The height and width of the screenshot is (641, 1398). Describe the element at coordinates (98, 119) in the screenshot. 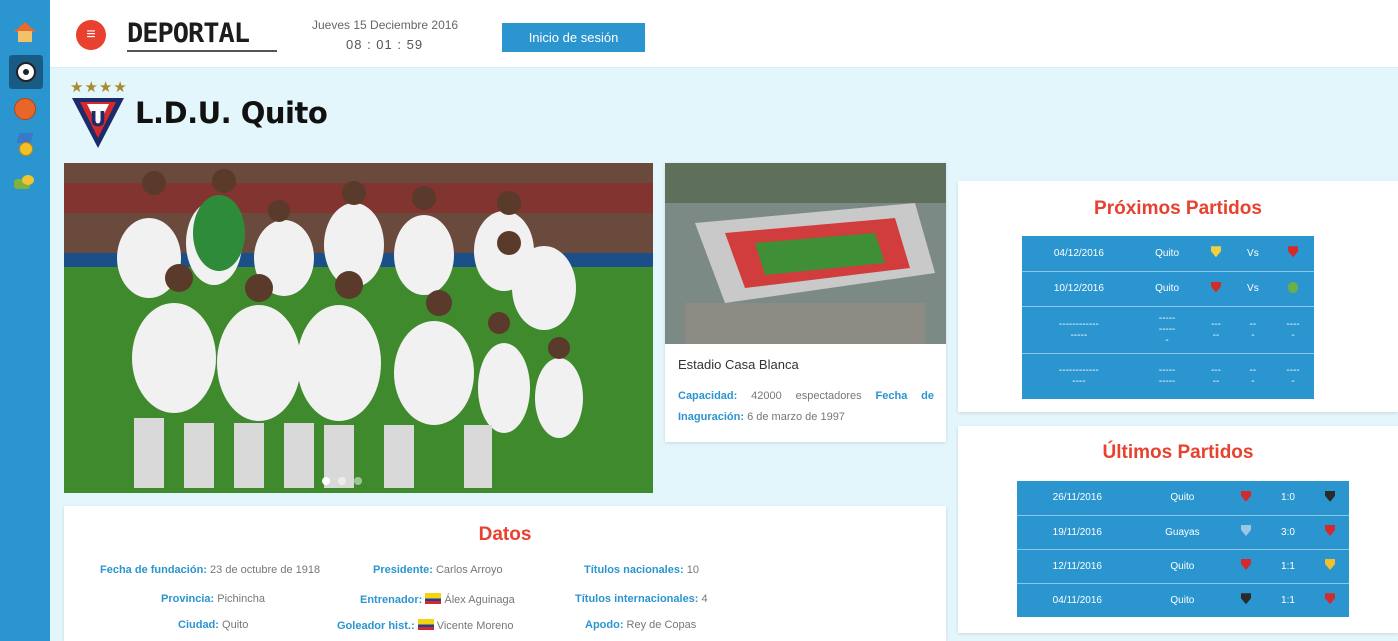

I see `svg-text: U` at that location.